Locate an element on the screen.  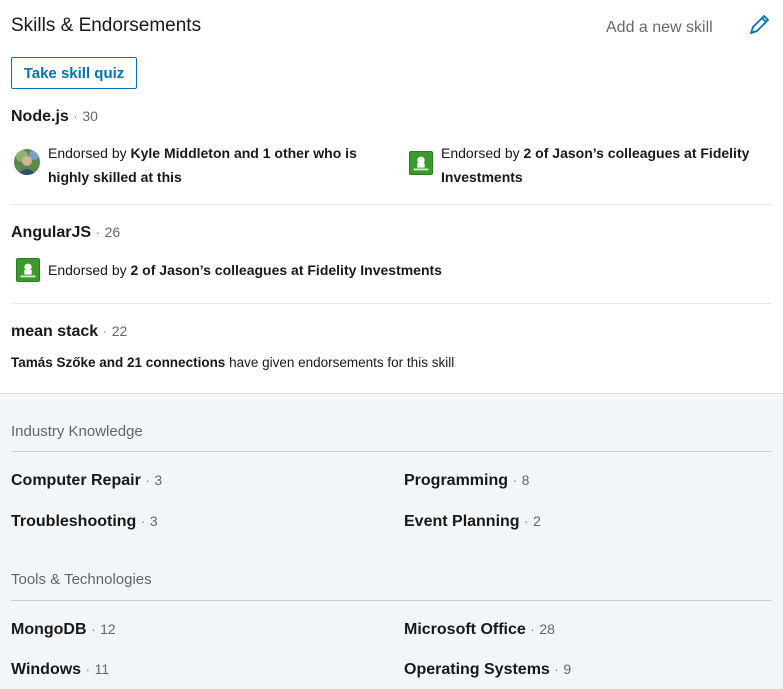
endorsement-count: 26 is located at coordinates (113, 232).